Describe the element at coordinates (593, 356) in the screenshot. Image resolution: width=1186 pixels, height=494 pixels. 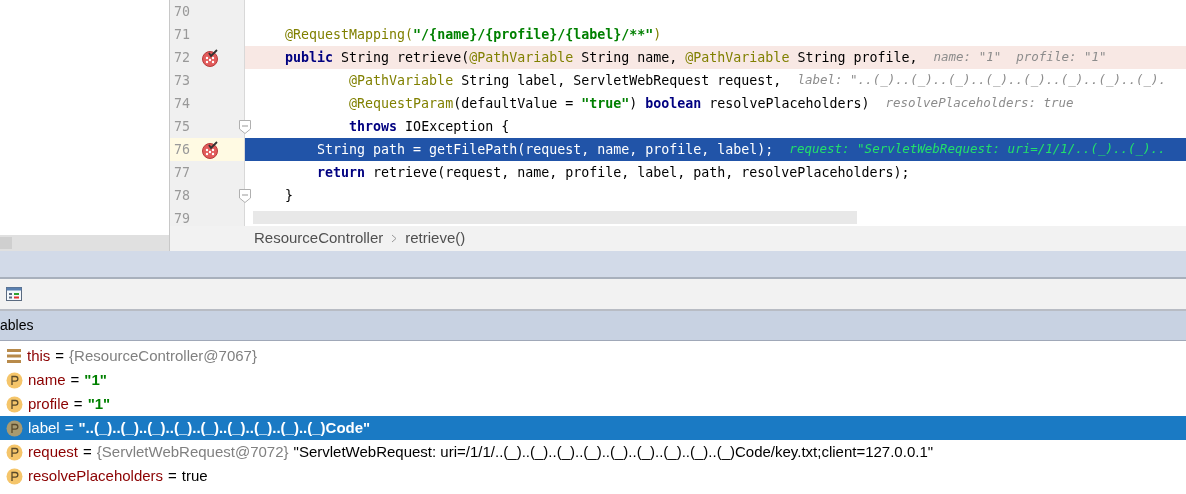
I see `variable-row: this = {ResourceController@7067}` at that location.